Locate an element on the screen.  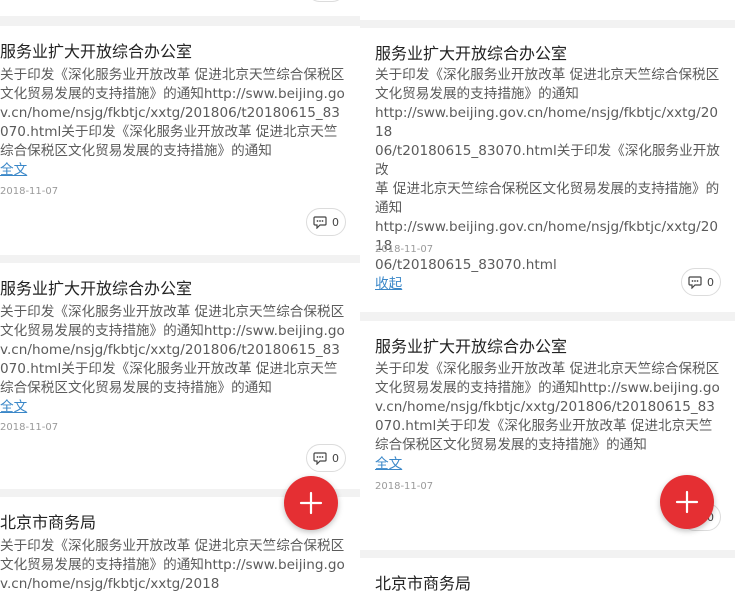
comment-button is located at coordinates (326, 1).